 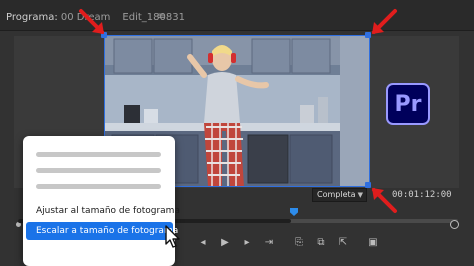 What do you see at coordinates (422, 195) in the screenshot?
I see `duration-timecode: 00:01:12:00` at bounding box center [422, 195].